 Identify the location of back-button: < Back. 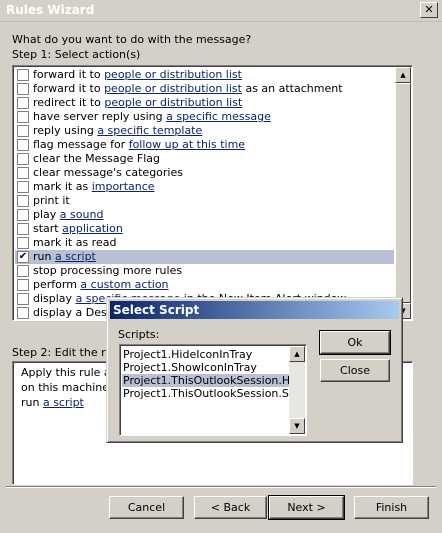
(230, 507).